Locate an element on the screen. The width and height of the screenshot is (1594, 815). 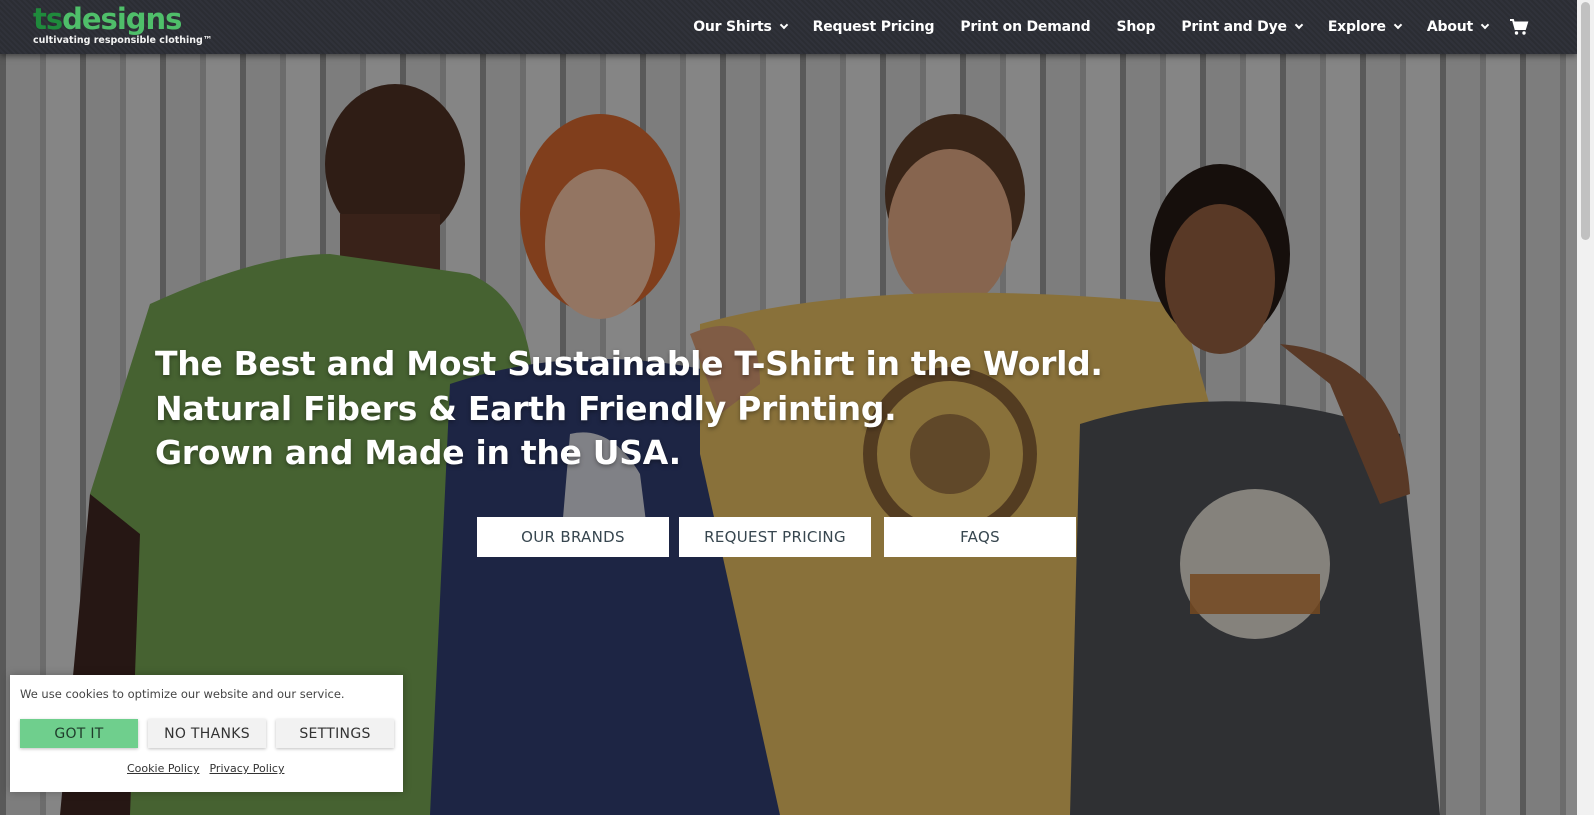
our-brands-button: OUR BRANDS is located at coordinates (573, 537).